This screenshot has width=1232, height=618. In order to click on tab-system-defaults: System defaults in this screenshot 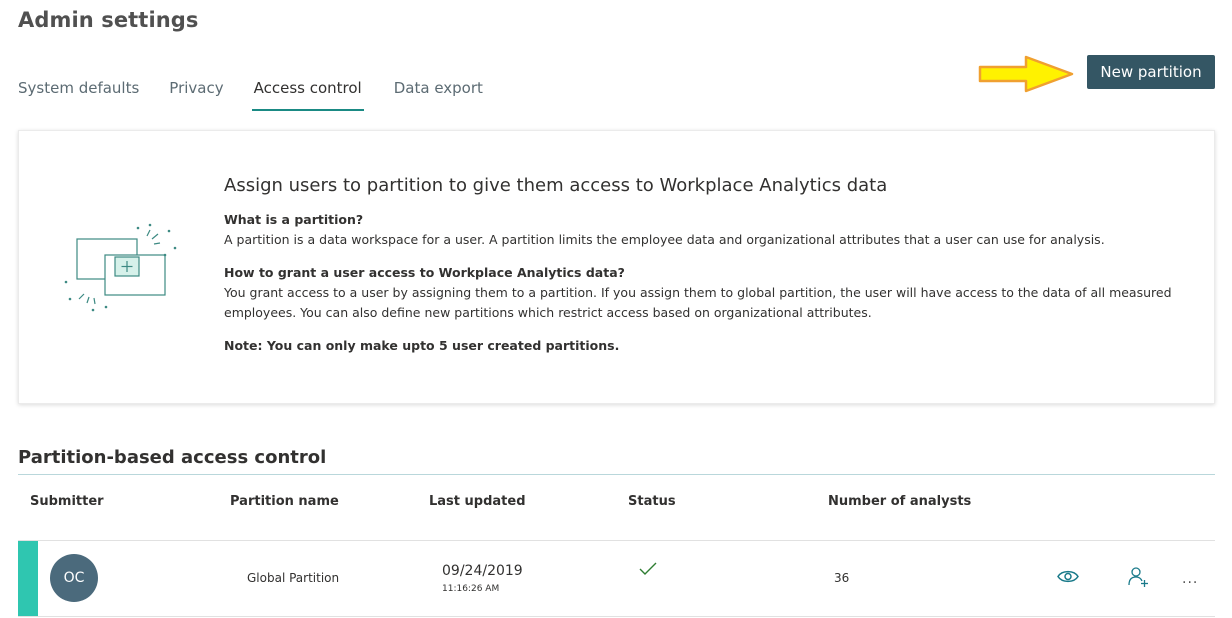, I will do `click(78, 94)`.